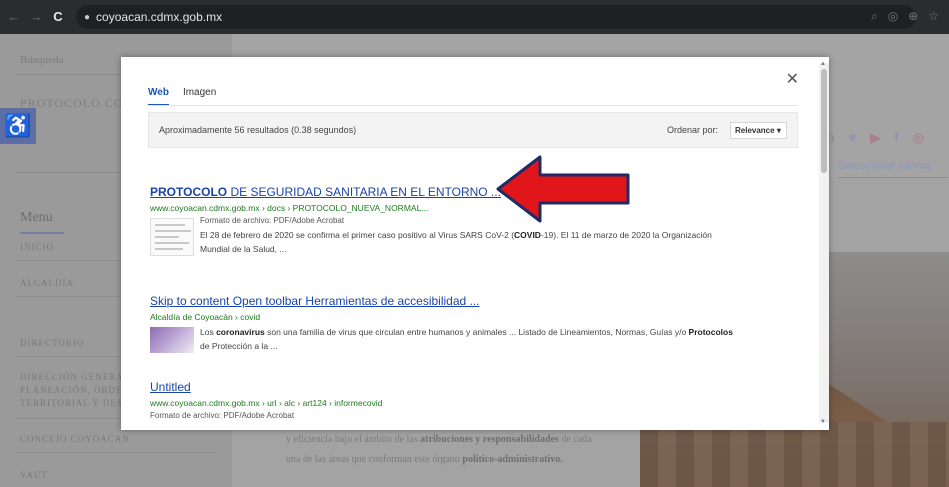 The height and width of the screenshot is (487, 949). I want to click on menu-item-alcaldia: ALCALDÍA, so click(47, 283).